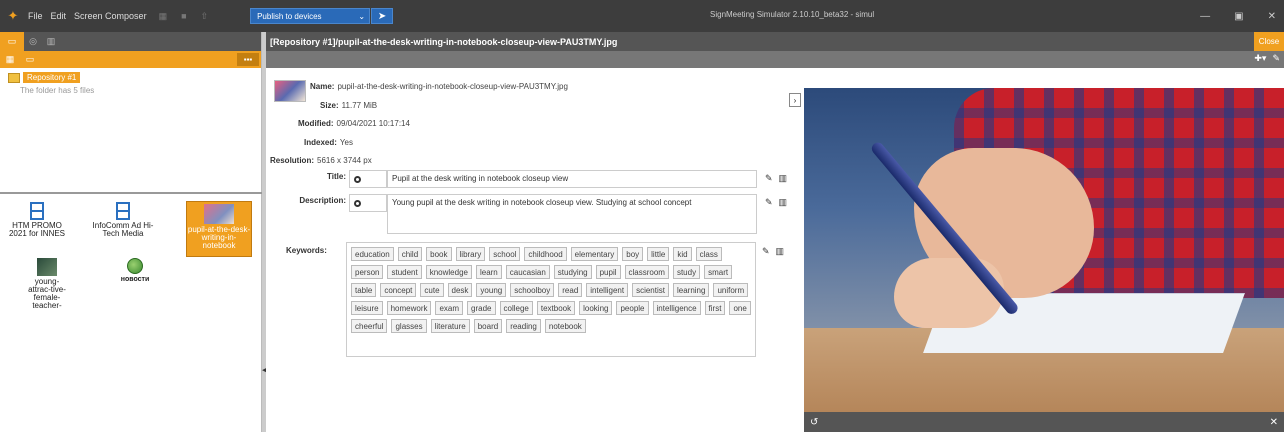  I want to click on keyword-chip: cheerful, so click(369, 326).